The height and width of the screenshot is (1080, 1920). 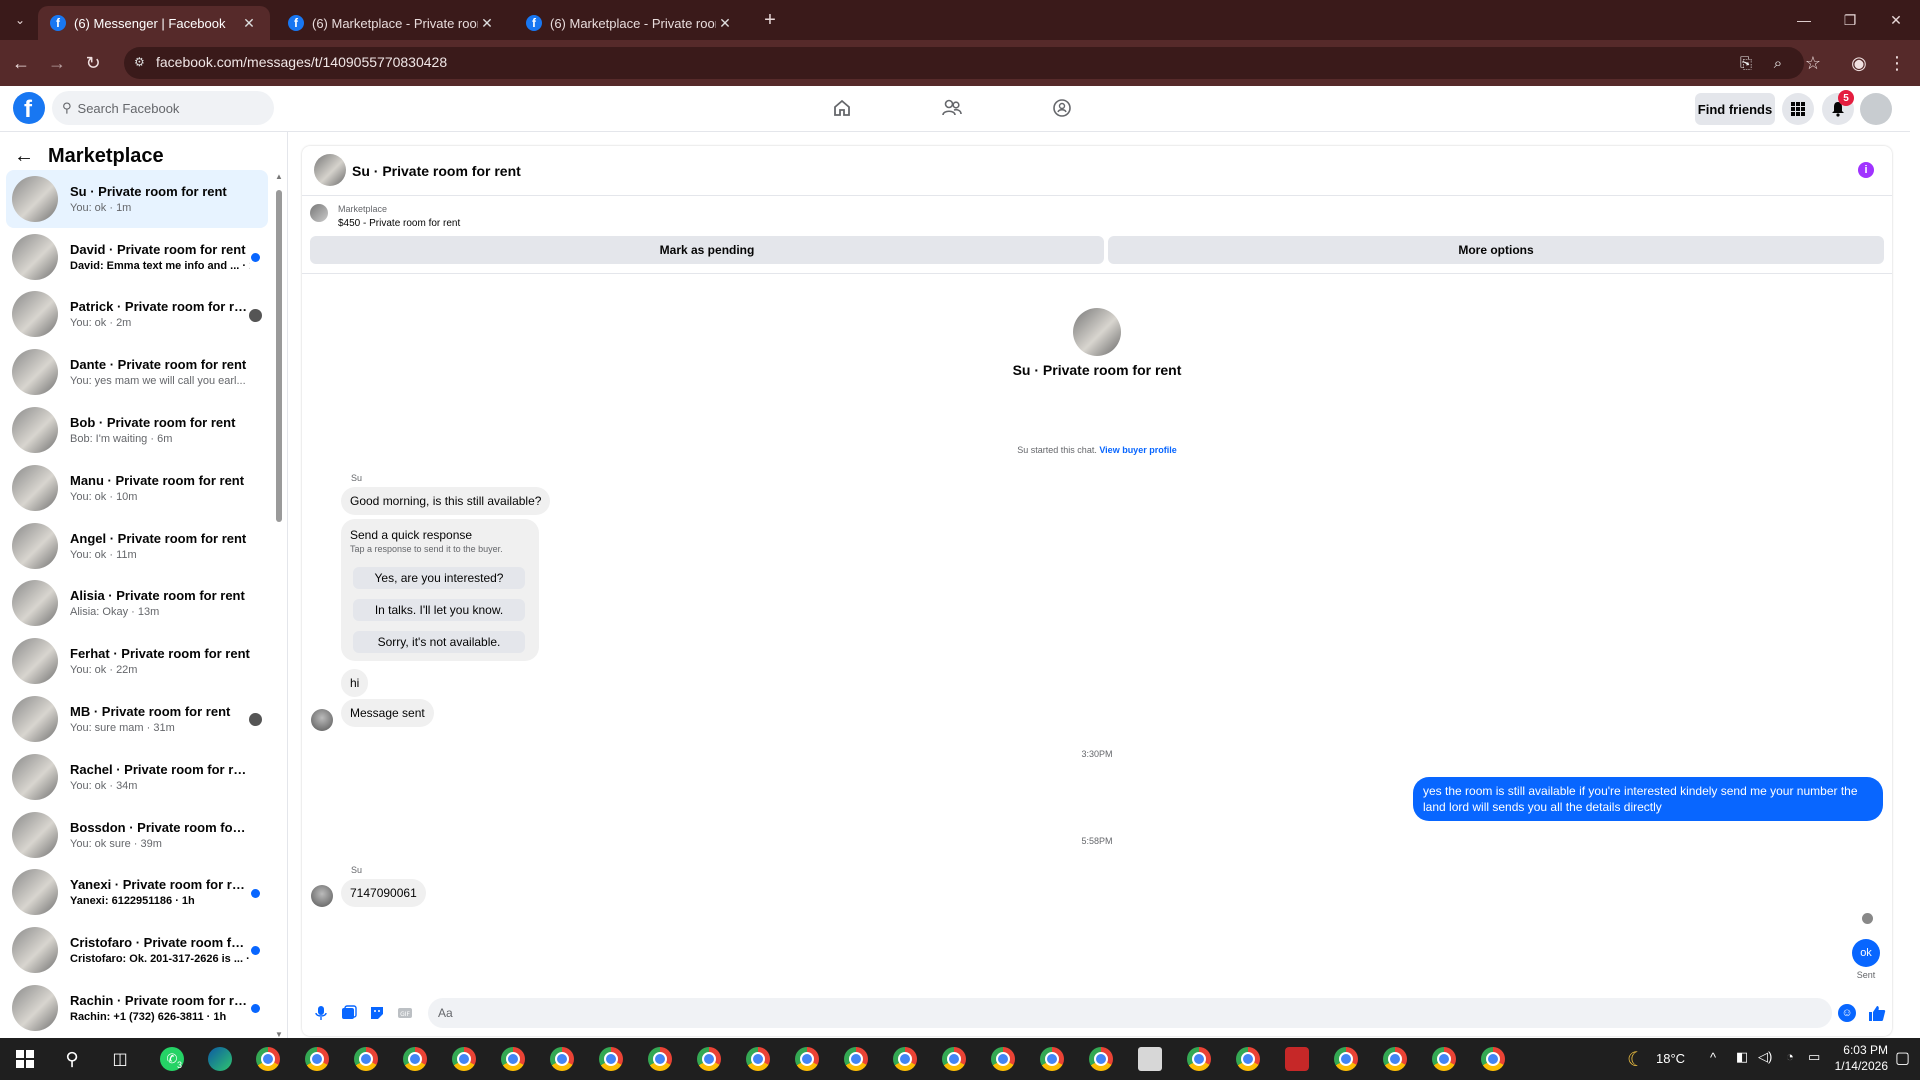 What do you see at coordinates (1897, 63) in the screenshot?
I see `browser-menu-kebab-icon: ⋮` at bounding box center [1897, 63].